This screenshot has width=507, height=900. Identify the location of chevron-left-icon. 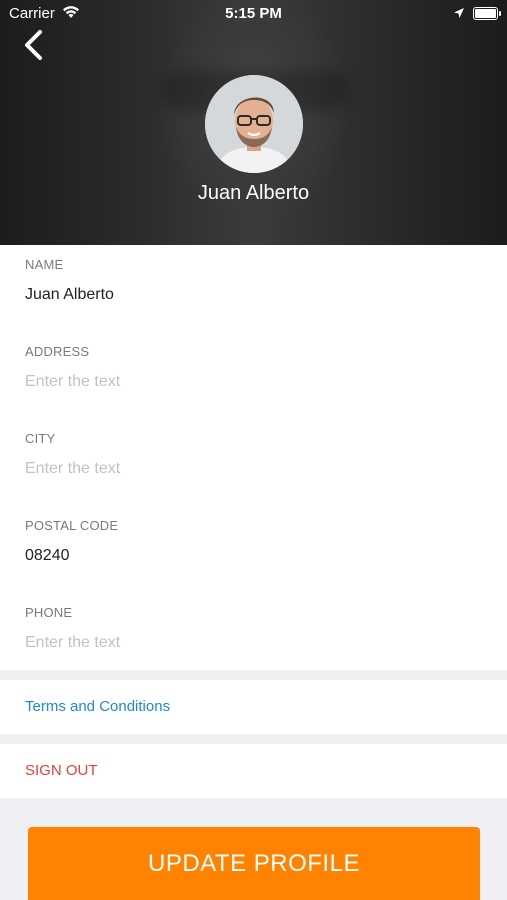
(33, 45).